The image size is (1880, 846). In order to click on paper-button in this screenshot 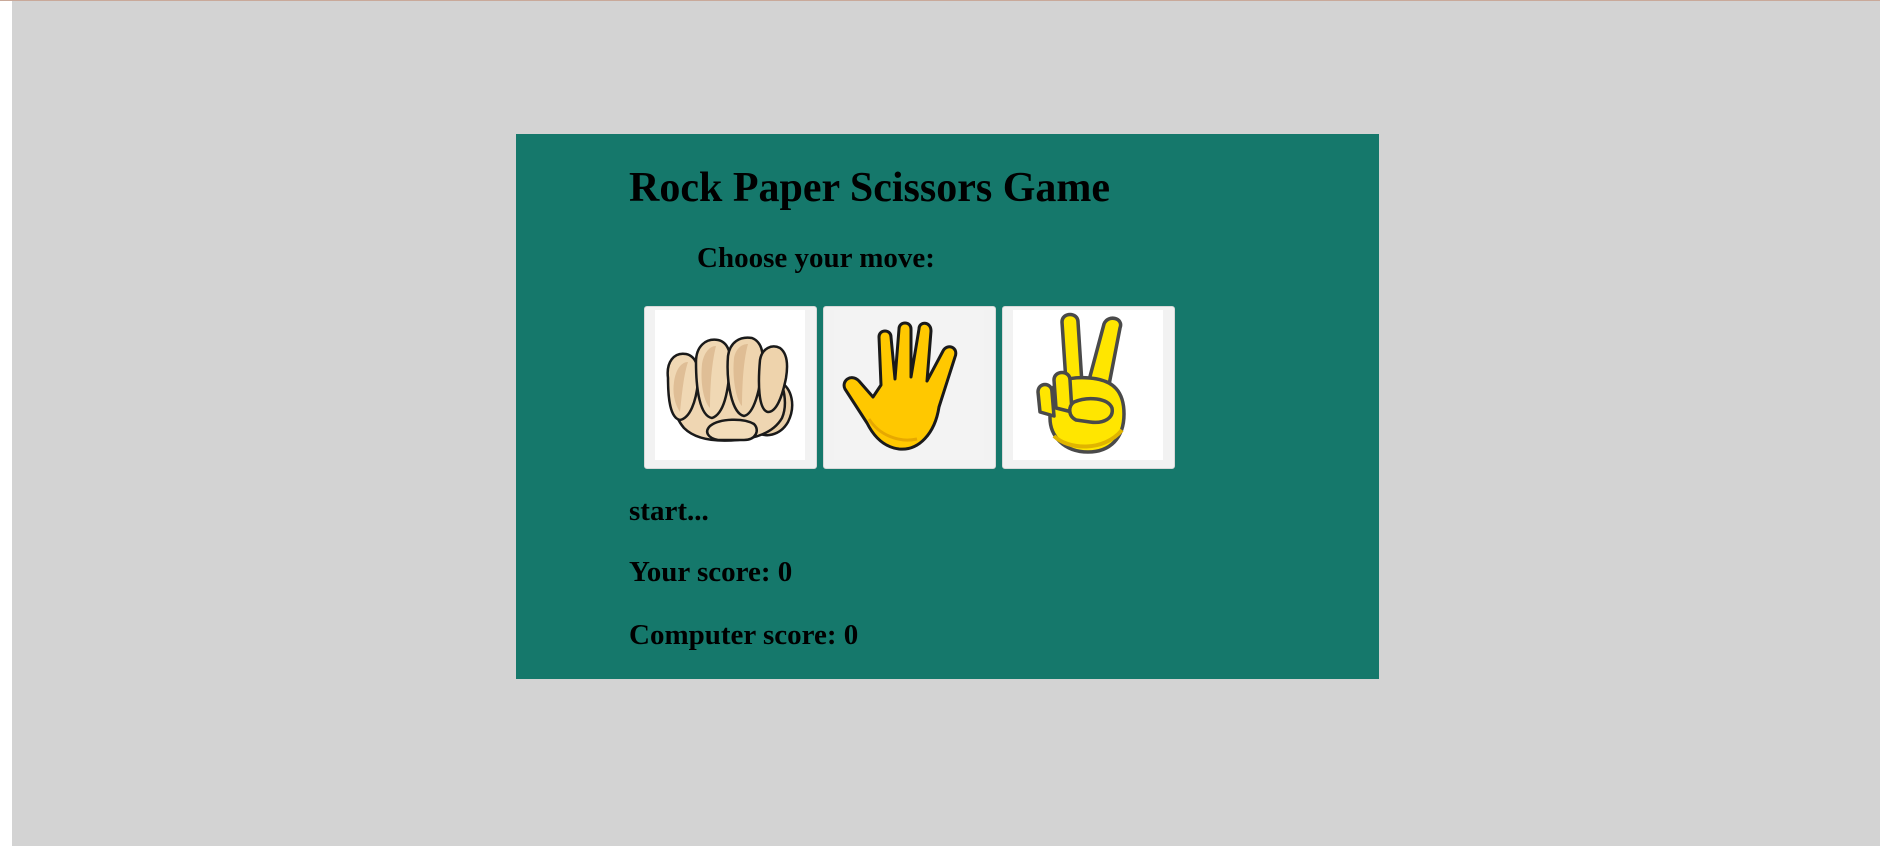, I will do `click(909, 387)`.